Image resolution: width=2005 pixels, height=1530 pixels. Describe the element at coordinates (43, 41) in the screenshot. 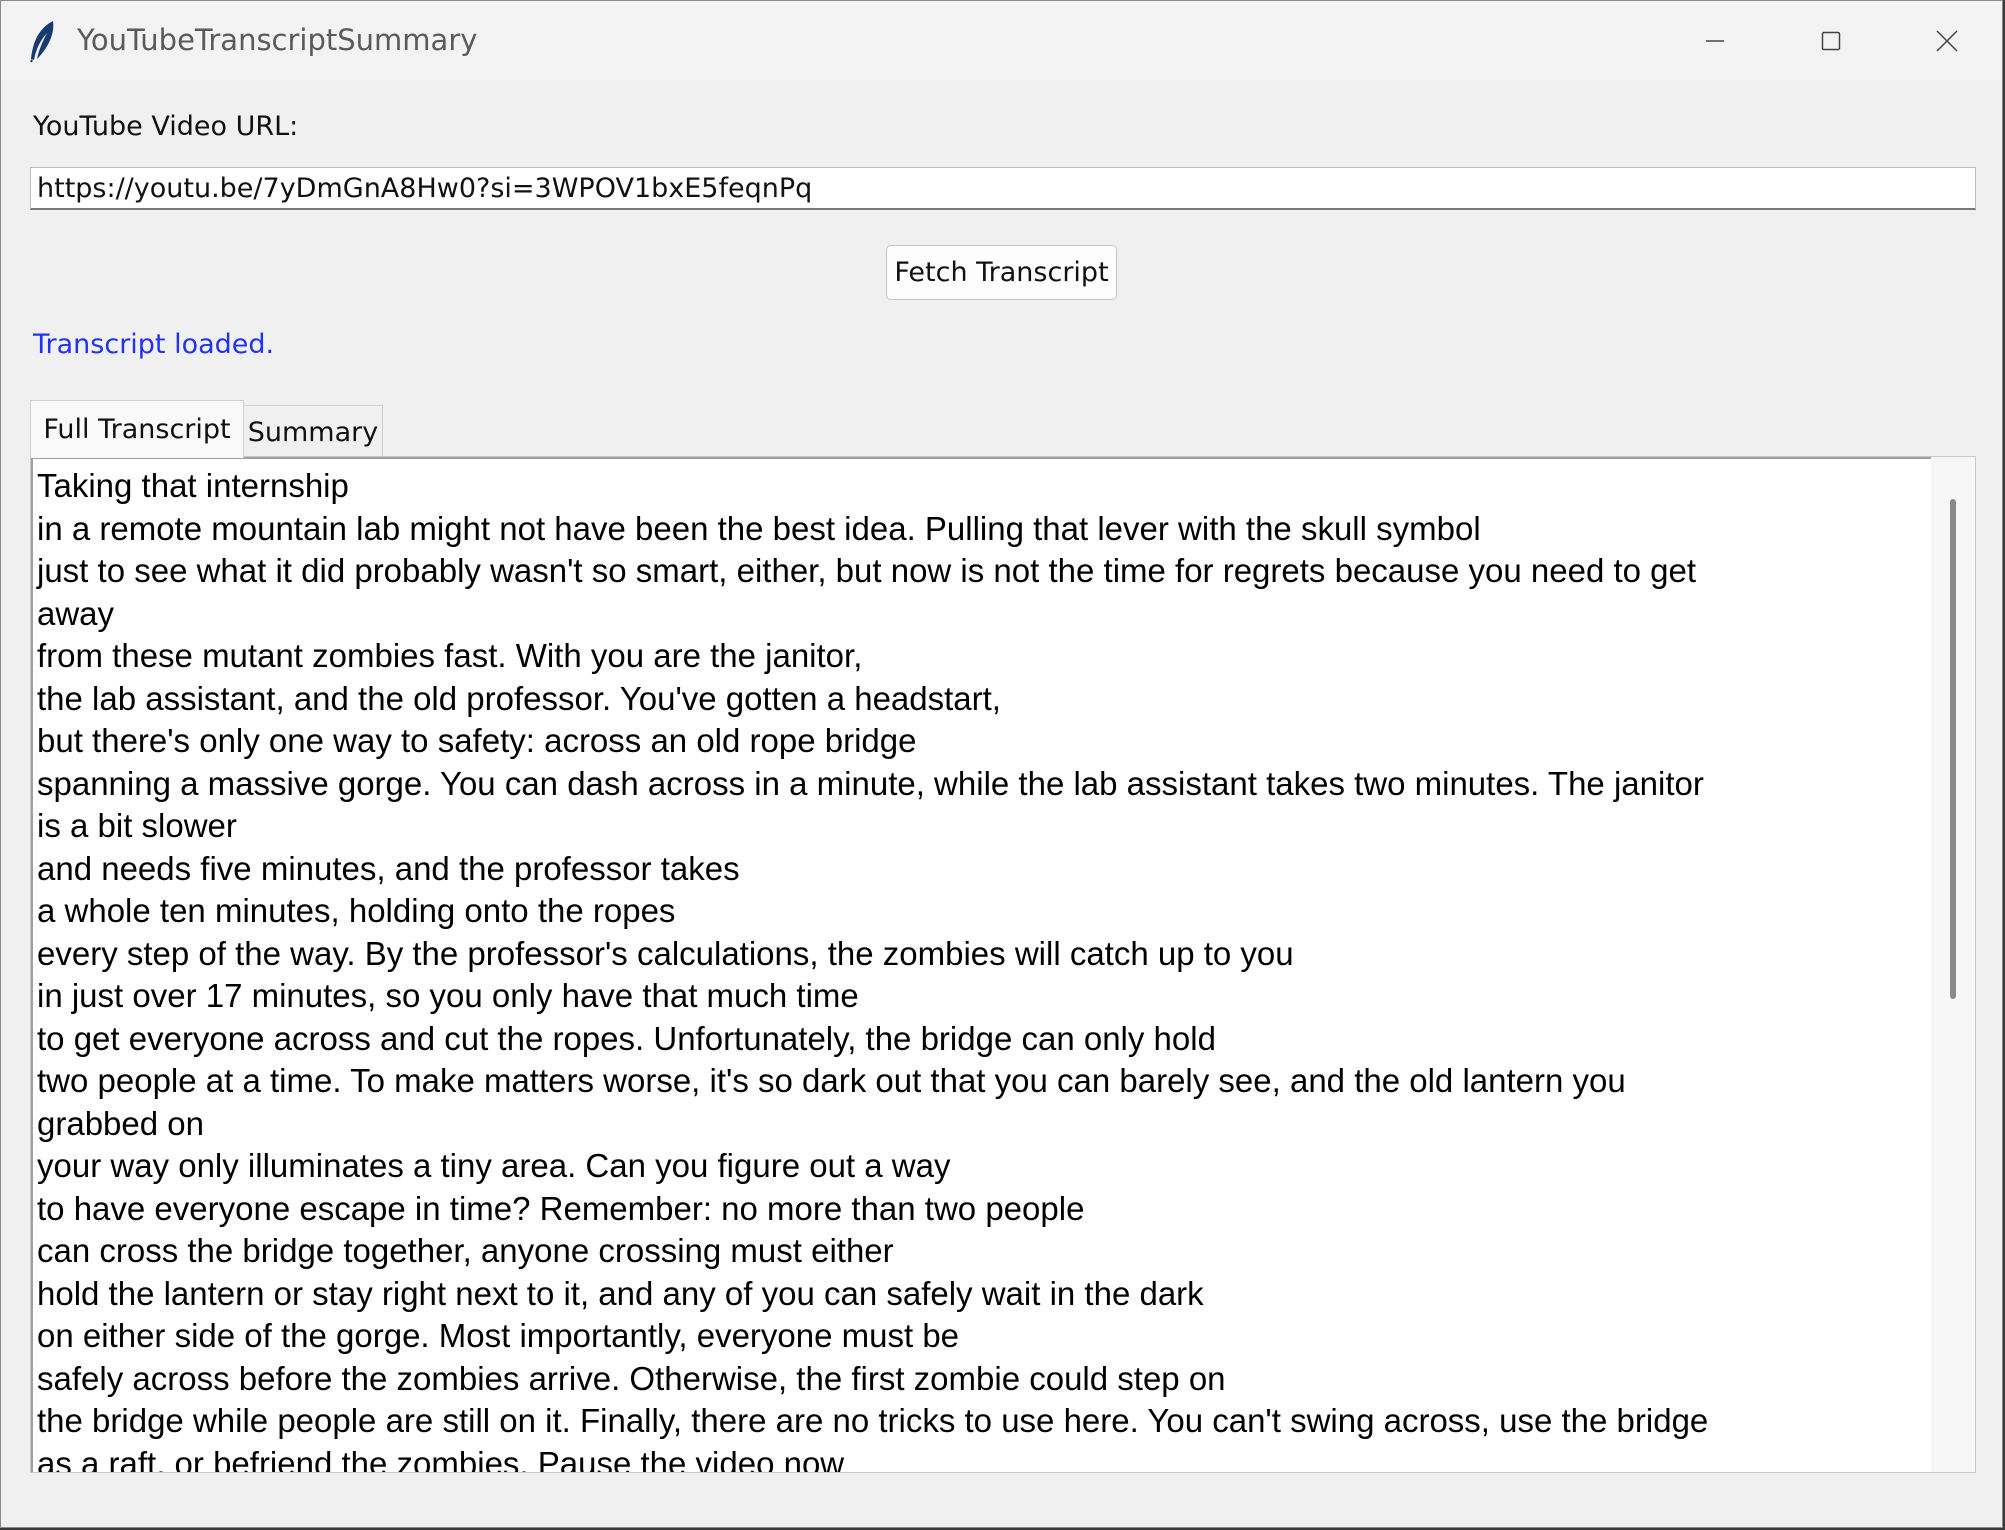

I see `feather-icon` at that location.